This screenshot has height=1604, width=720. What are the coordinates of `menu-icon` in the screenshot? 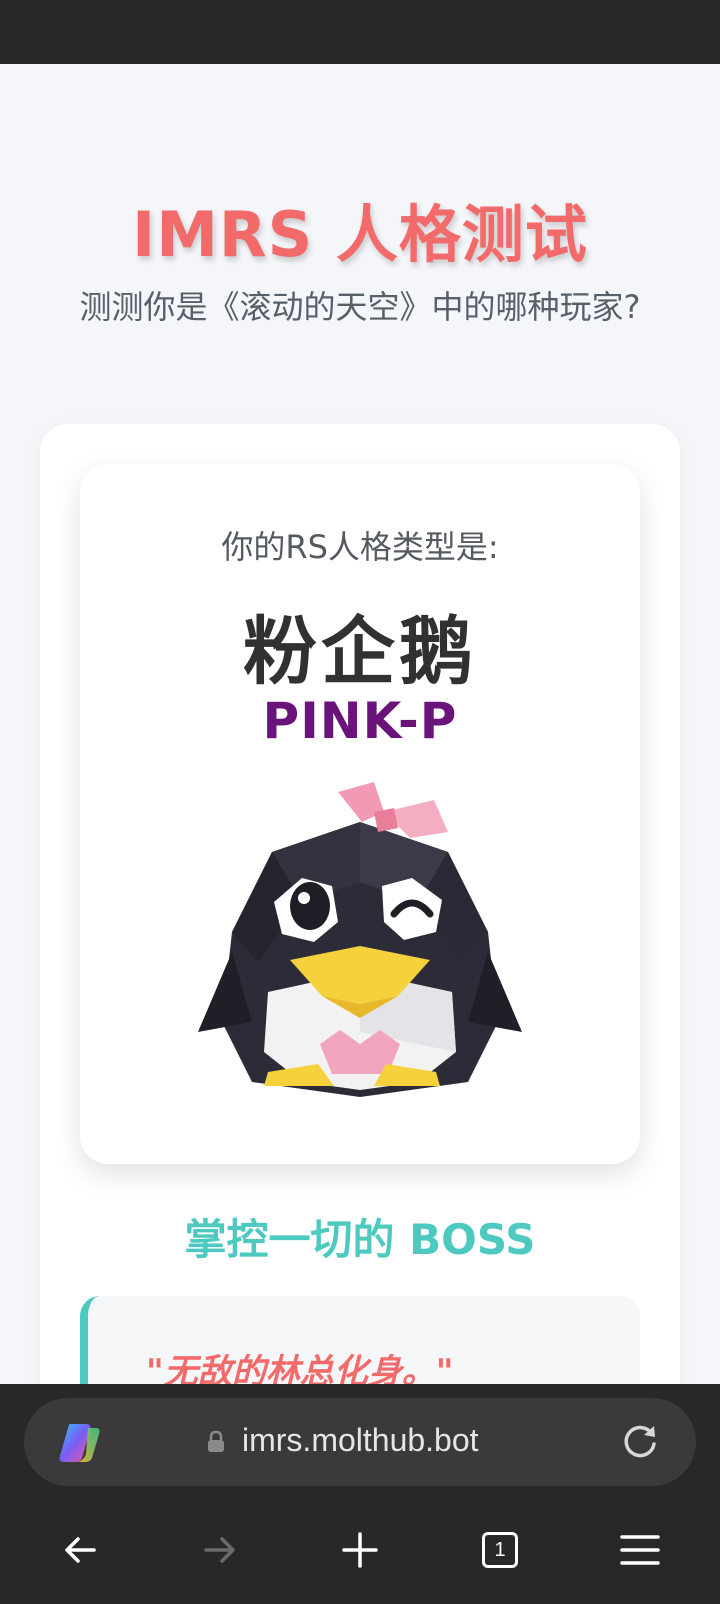 It's located at (640, 1550).